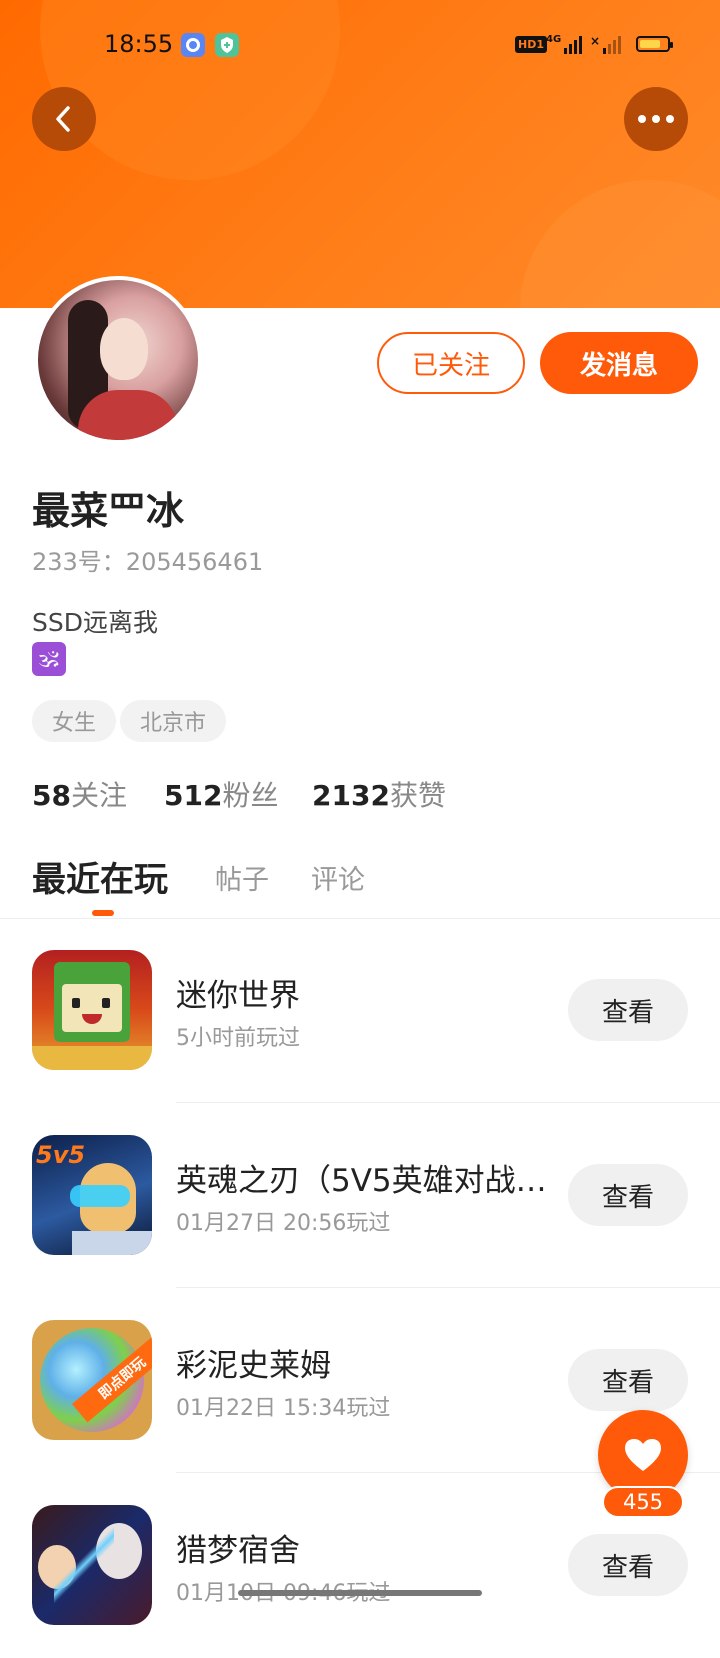 The image size is (720, 1658). I want to click on game-title: 迷你世界, so click(238, 996).